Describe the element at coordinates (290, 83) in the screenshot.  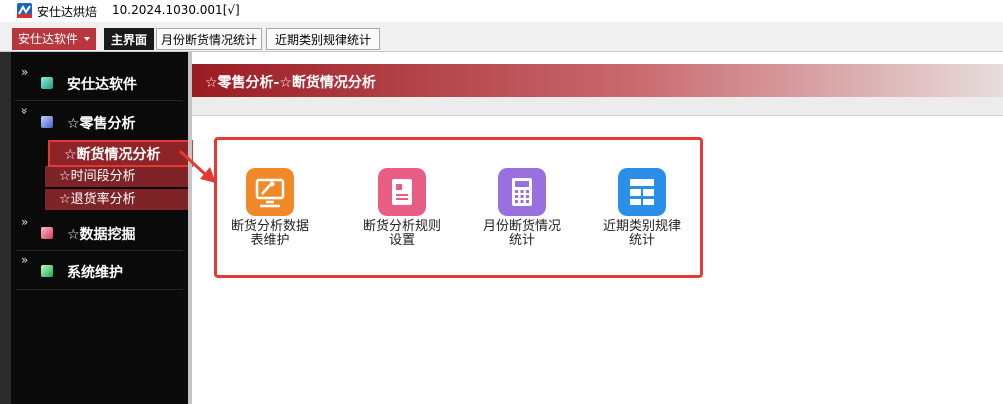
I see `page-title: ☆零售分析-☆断货情况分析` at that location.